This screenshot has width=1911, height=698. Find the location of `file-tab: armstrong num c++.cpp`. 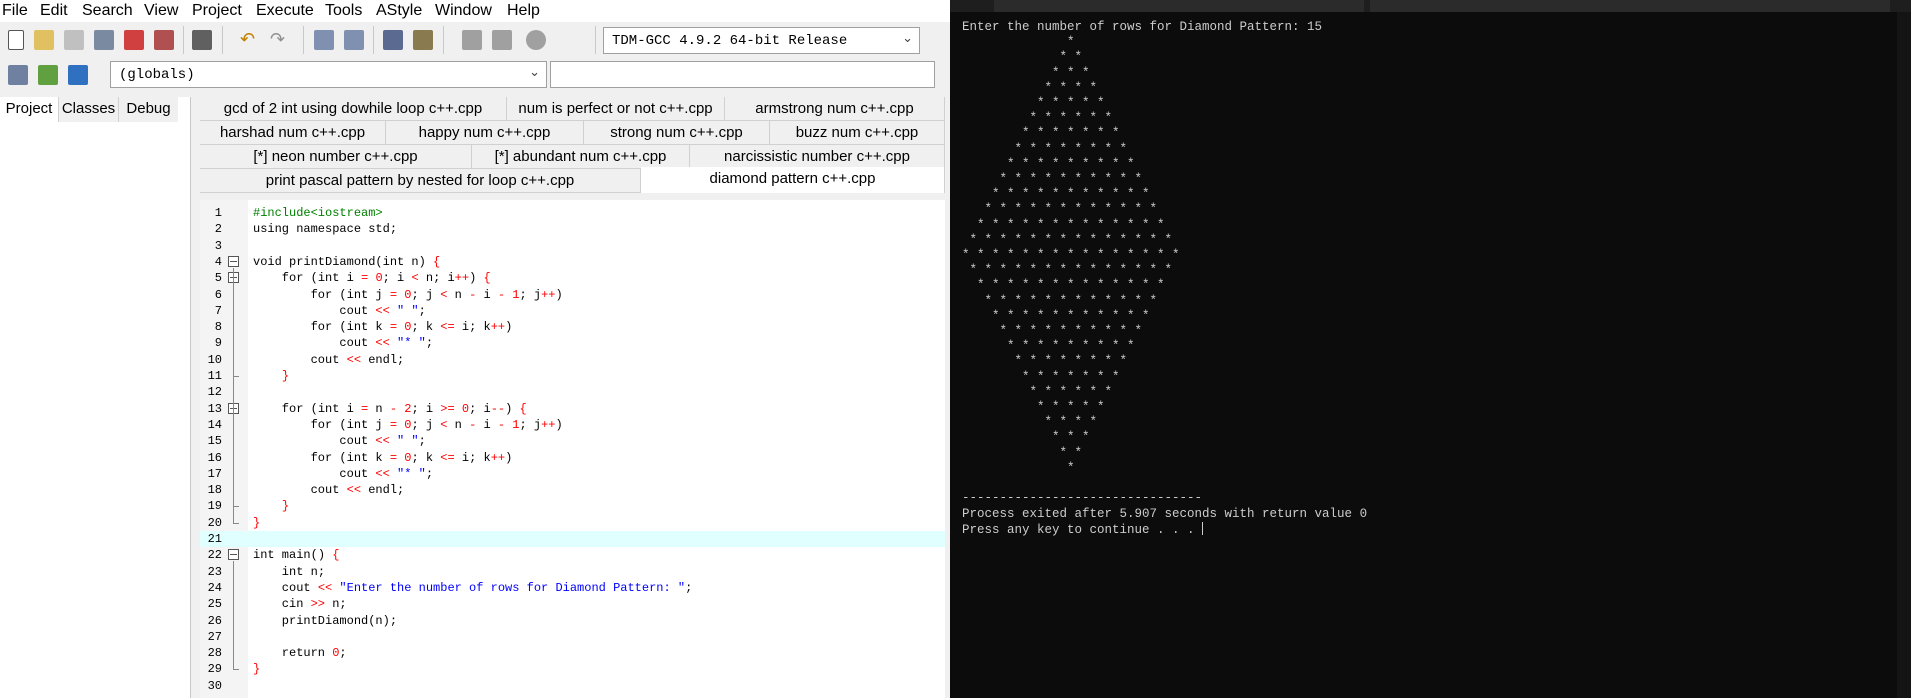

file-tab: armstrong num c++.cpp is located at coordinates (835, 109).